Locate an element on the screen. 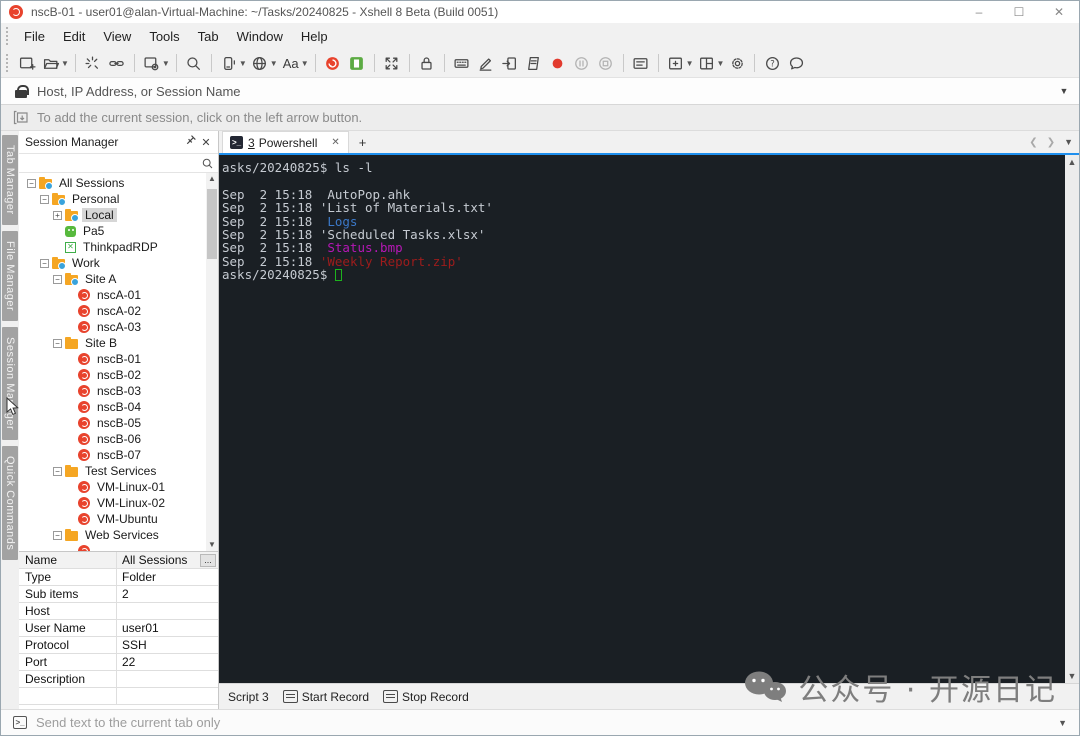 The image size is (1080, 736). side-tab-file-manager: File Manager is located at coordinates (10, 275).